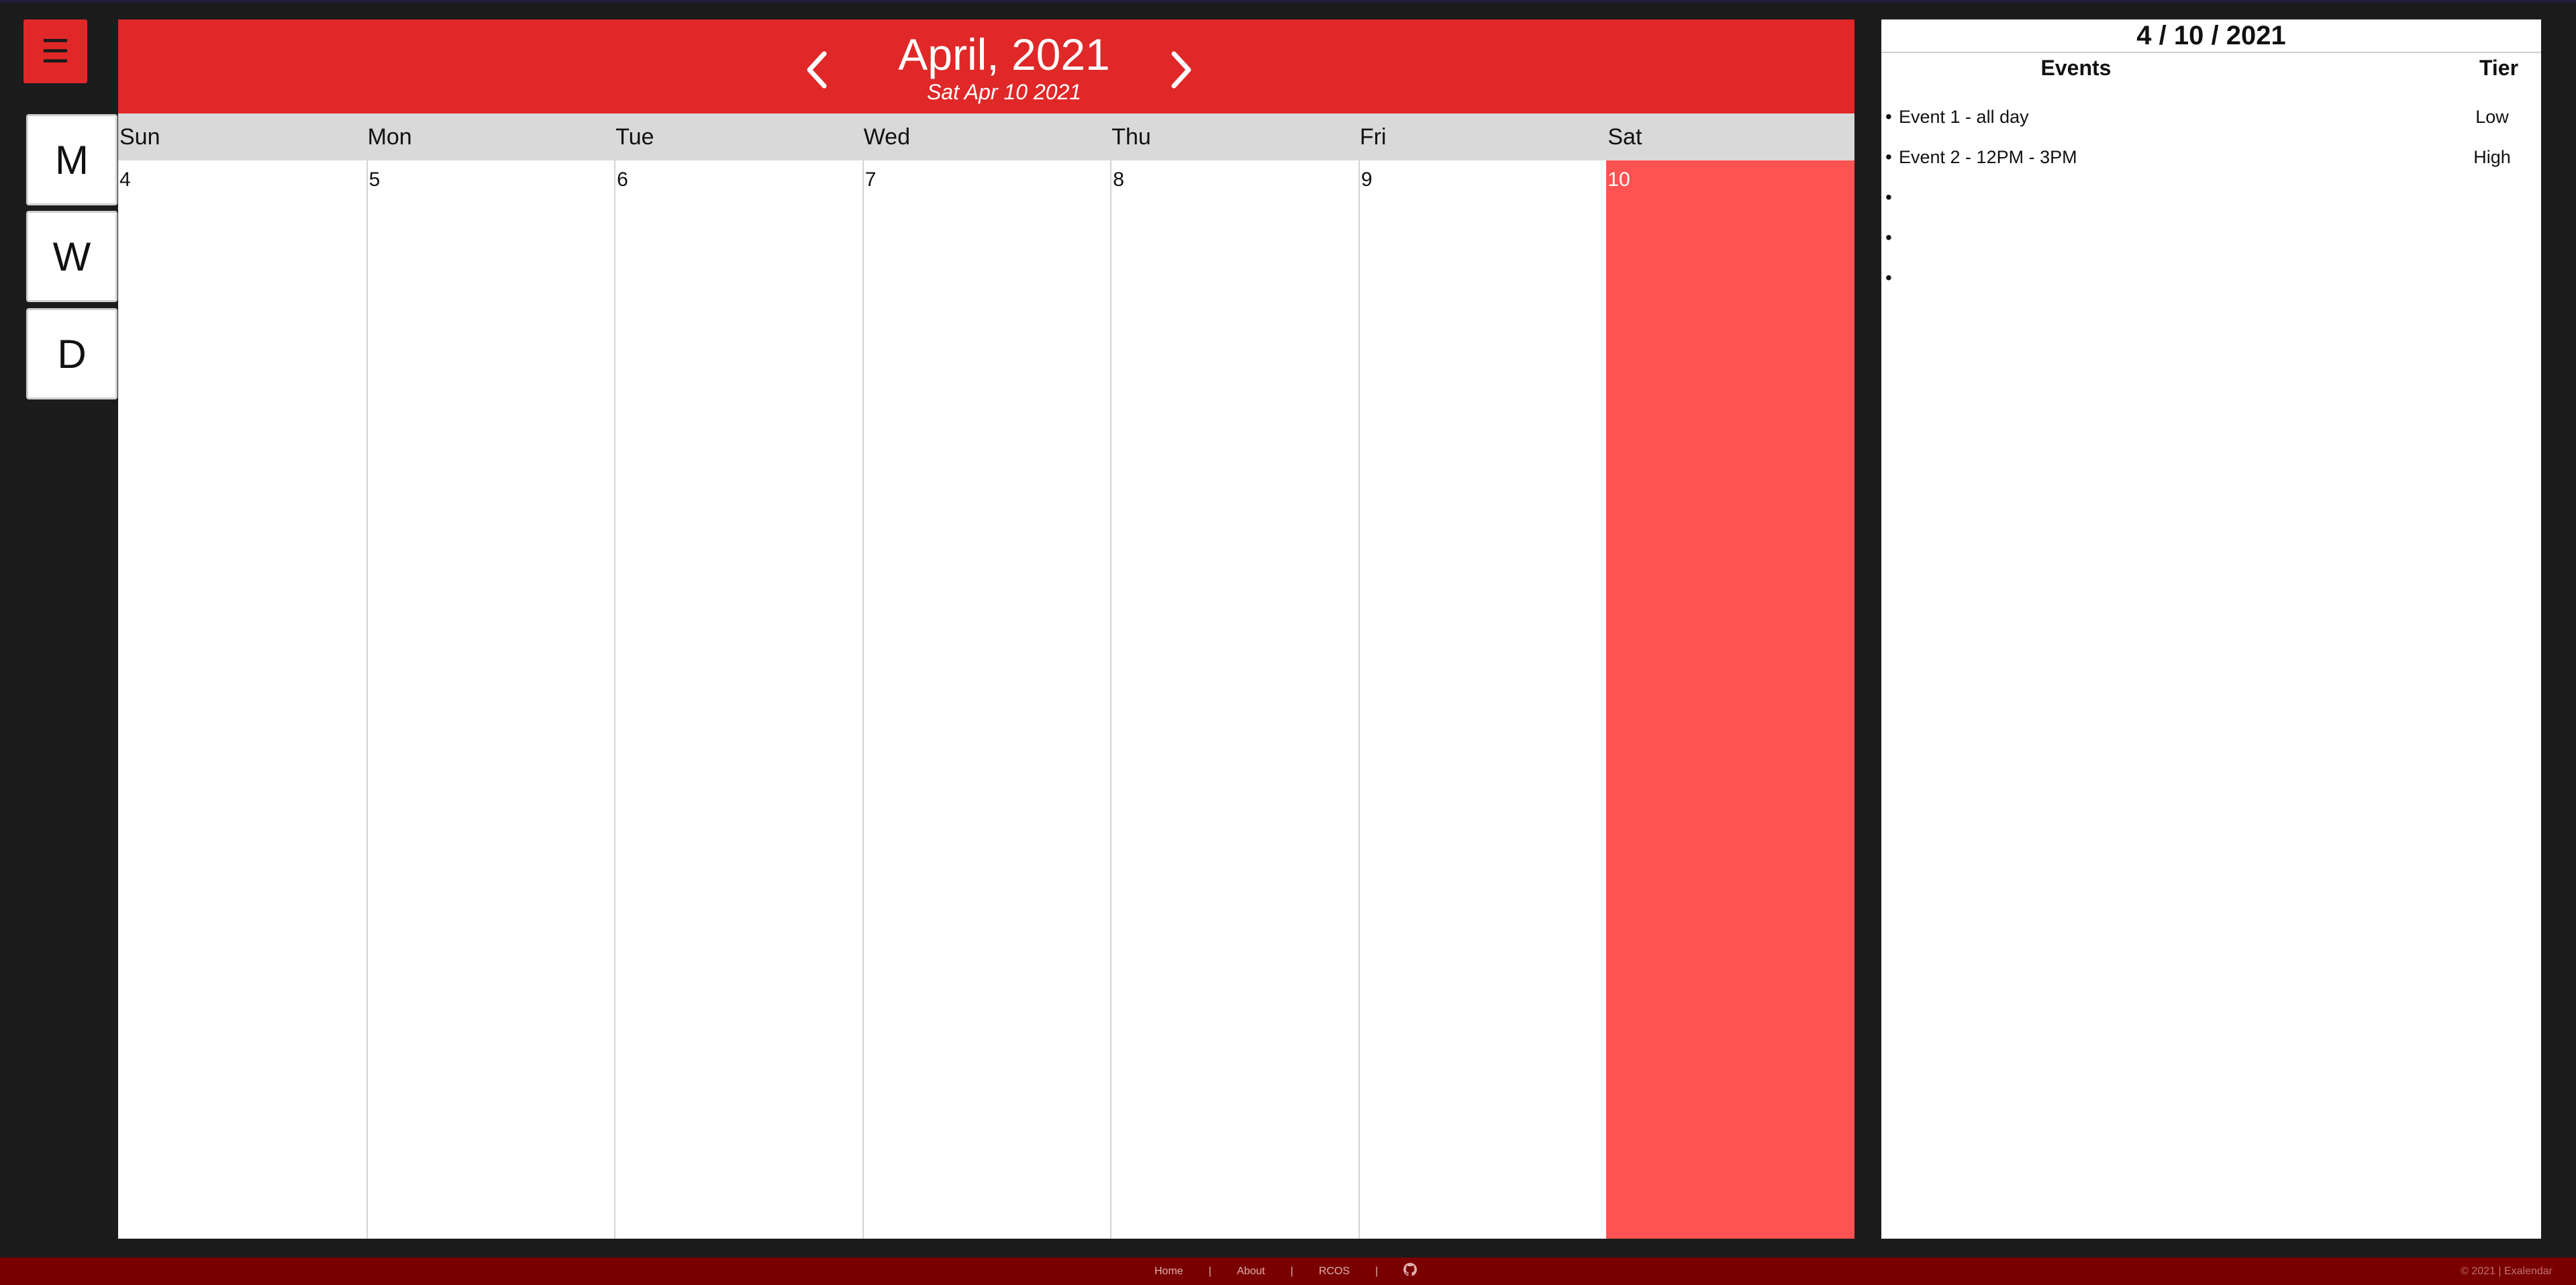 The height and width of the screenshot is (1285, 2576). What do you see at coordinates (389, 137) in the screenshot?
I see `weekday-header: Mon` at bounding box center [389, 137].